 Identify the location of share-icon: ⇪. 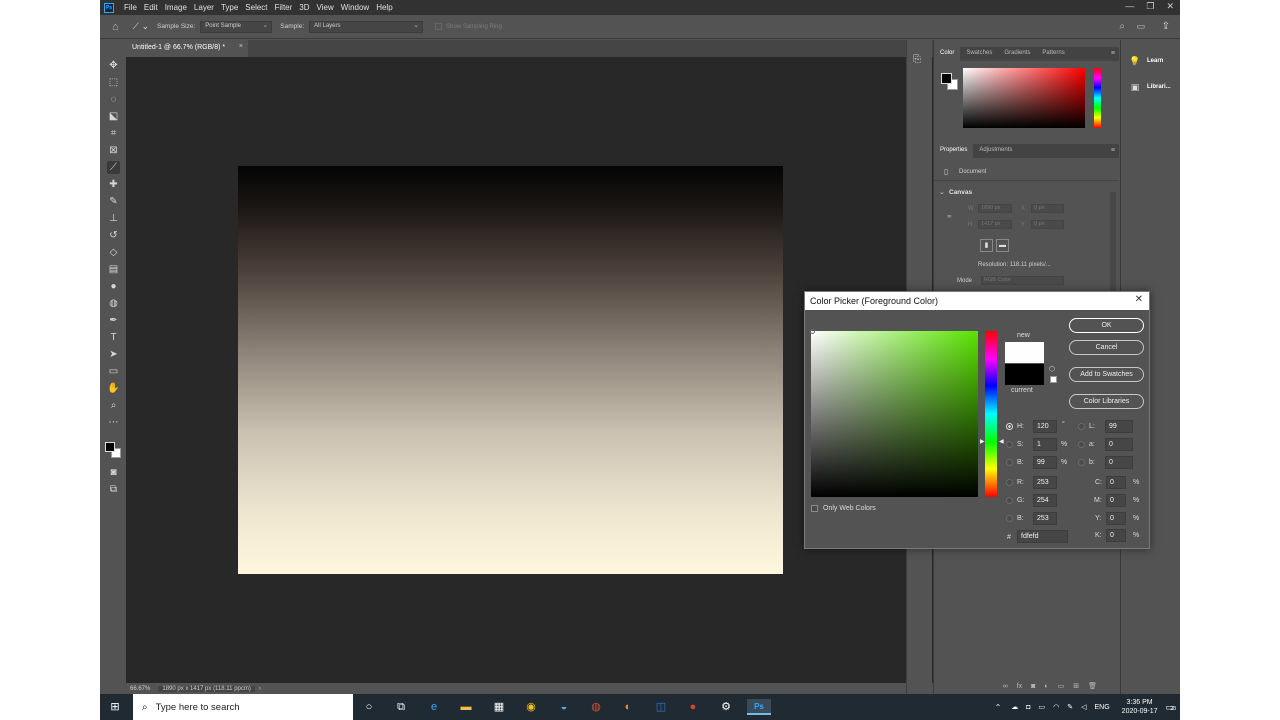
(1166, 26).